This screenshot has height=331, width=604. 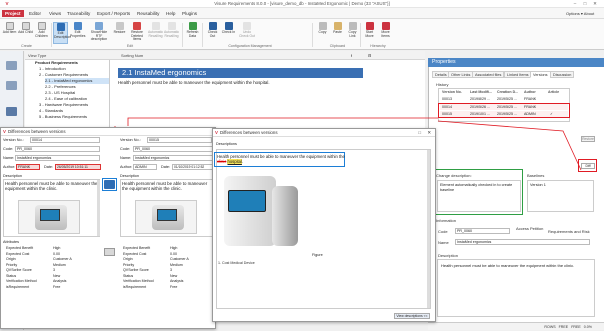 What do you see at coordinates (419, 133) in the screenshot?
I see `dialog-maximize-icon: □` at bounding box center [419, 133].